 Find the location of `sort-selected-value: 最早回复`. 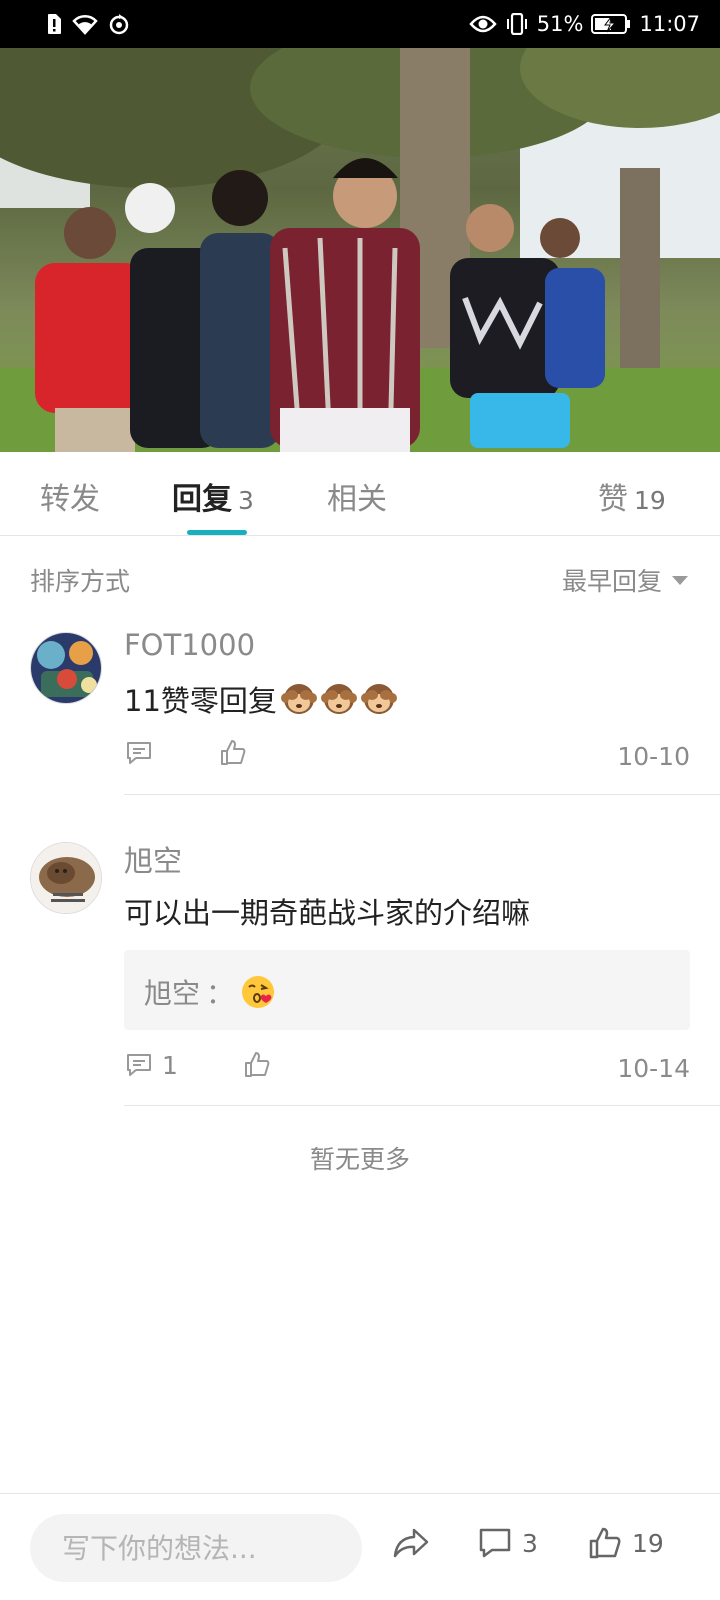

sort-selected-value: 最早回复 is located at coordinates (611, 581).